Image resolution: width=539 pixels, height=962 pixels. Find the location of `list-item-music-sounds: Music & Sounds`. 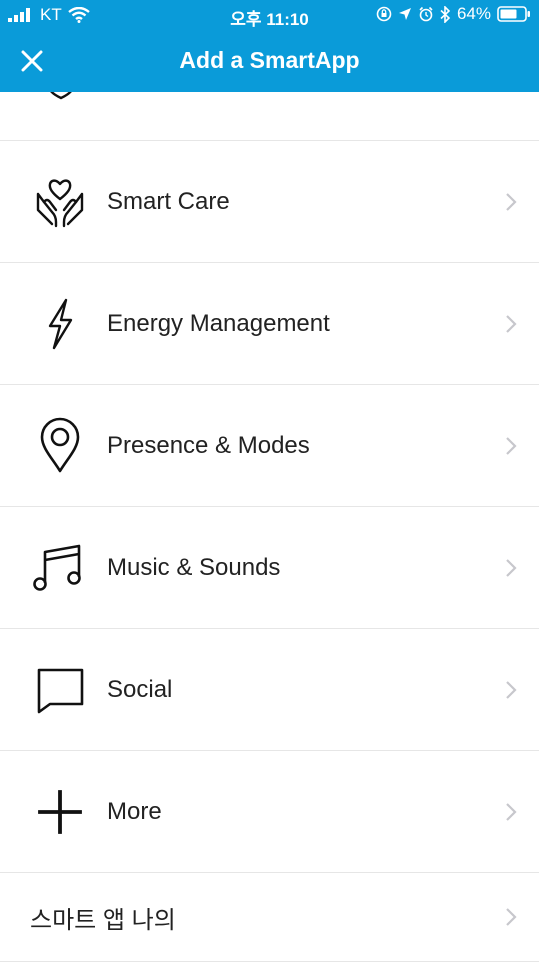

list-item-music-sounds: Music & Sounds is located at coordinates (269, 568).